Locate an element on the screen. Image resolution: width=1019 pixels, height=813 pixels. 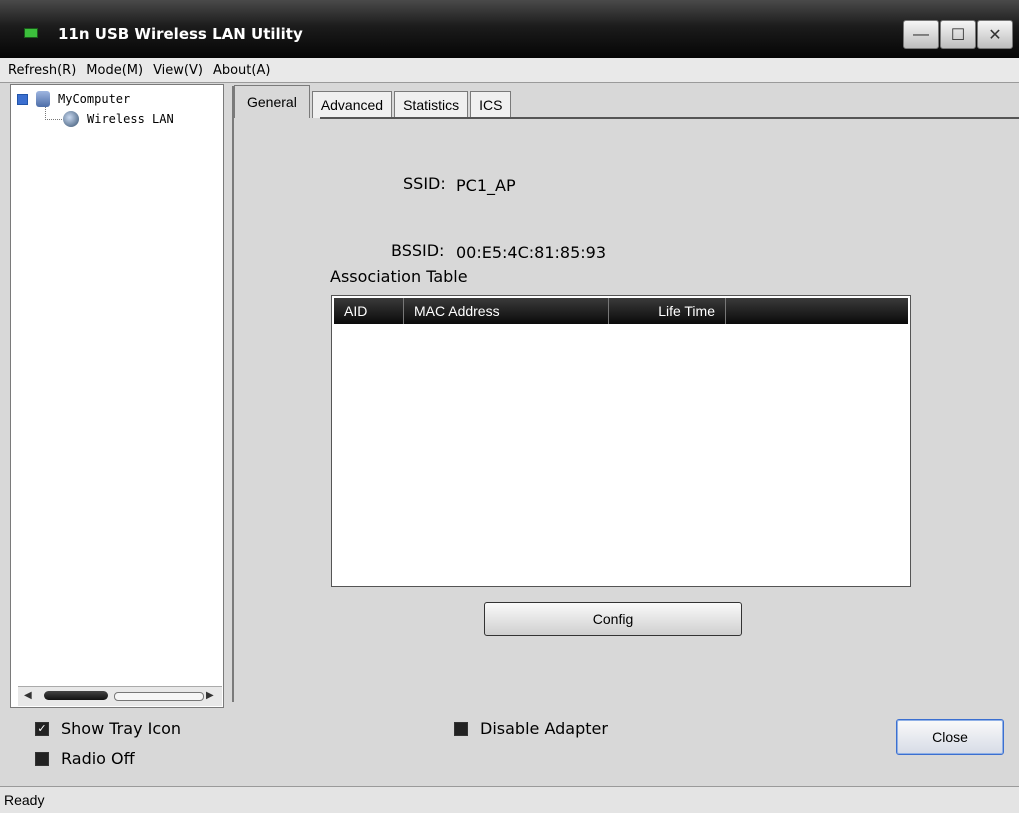
minimize-button: — is located at coordinates (921, 34).